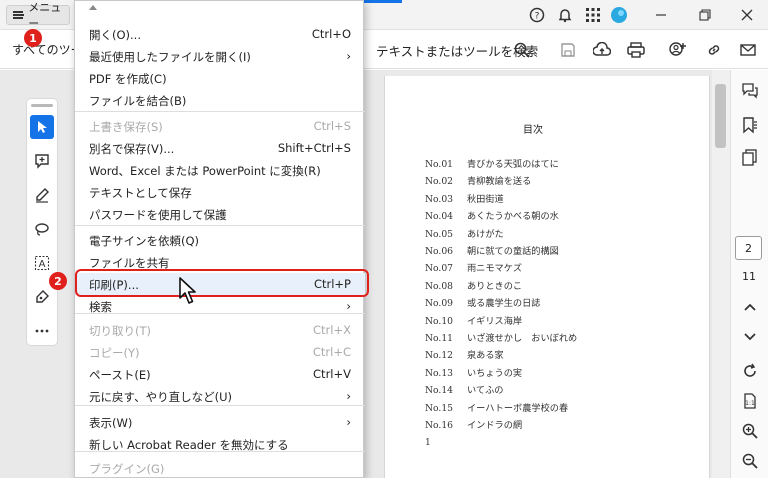 The image size is (768, 478). I want to click on total-pages: 11, so click(749, 276).